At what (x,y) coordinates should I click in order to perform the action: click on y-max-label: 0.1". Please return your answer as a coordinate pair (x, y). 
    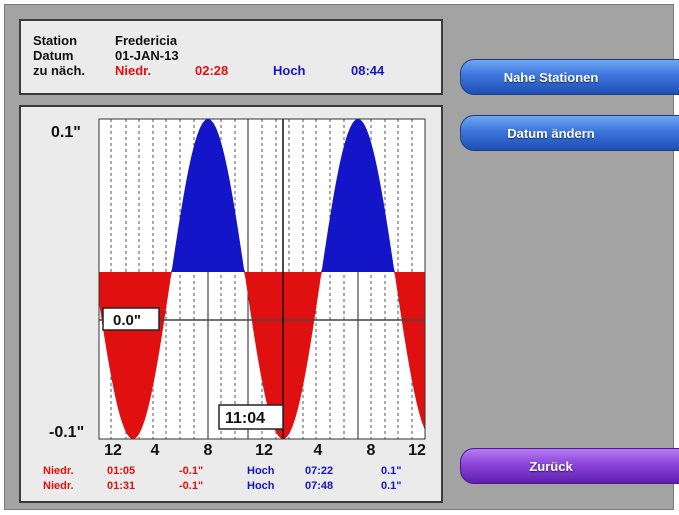
    Looking at the image, I should click on (66, 132).